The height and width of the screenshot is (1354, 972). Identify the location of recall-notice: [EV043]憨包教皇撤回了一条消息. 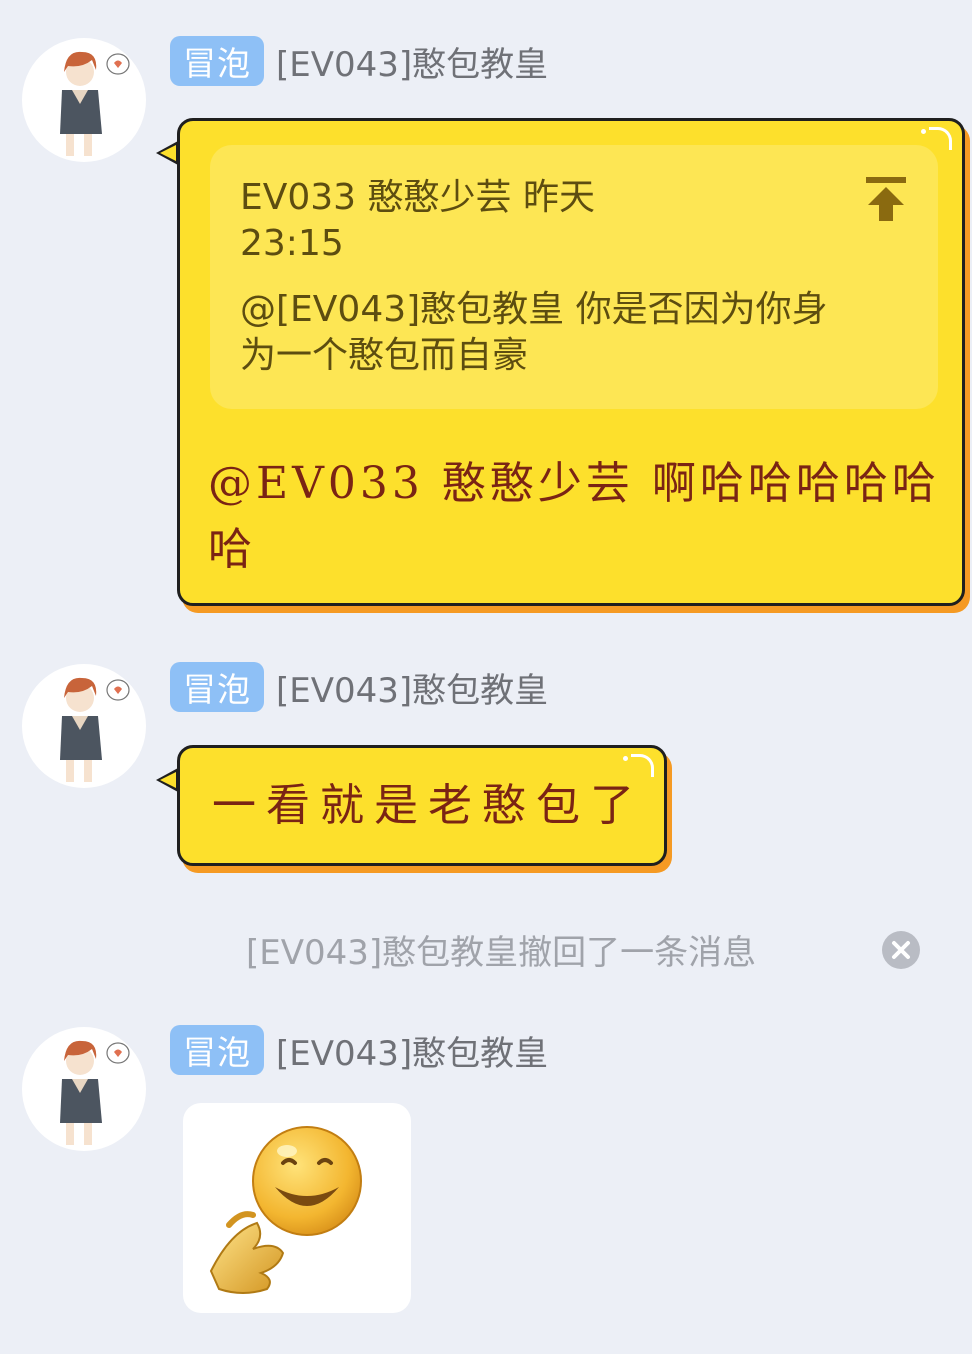
(501, 953).